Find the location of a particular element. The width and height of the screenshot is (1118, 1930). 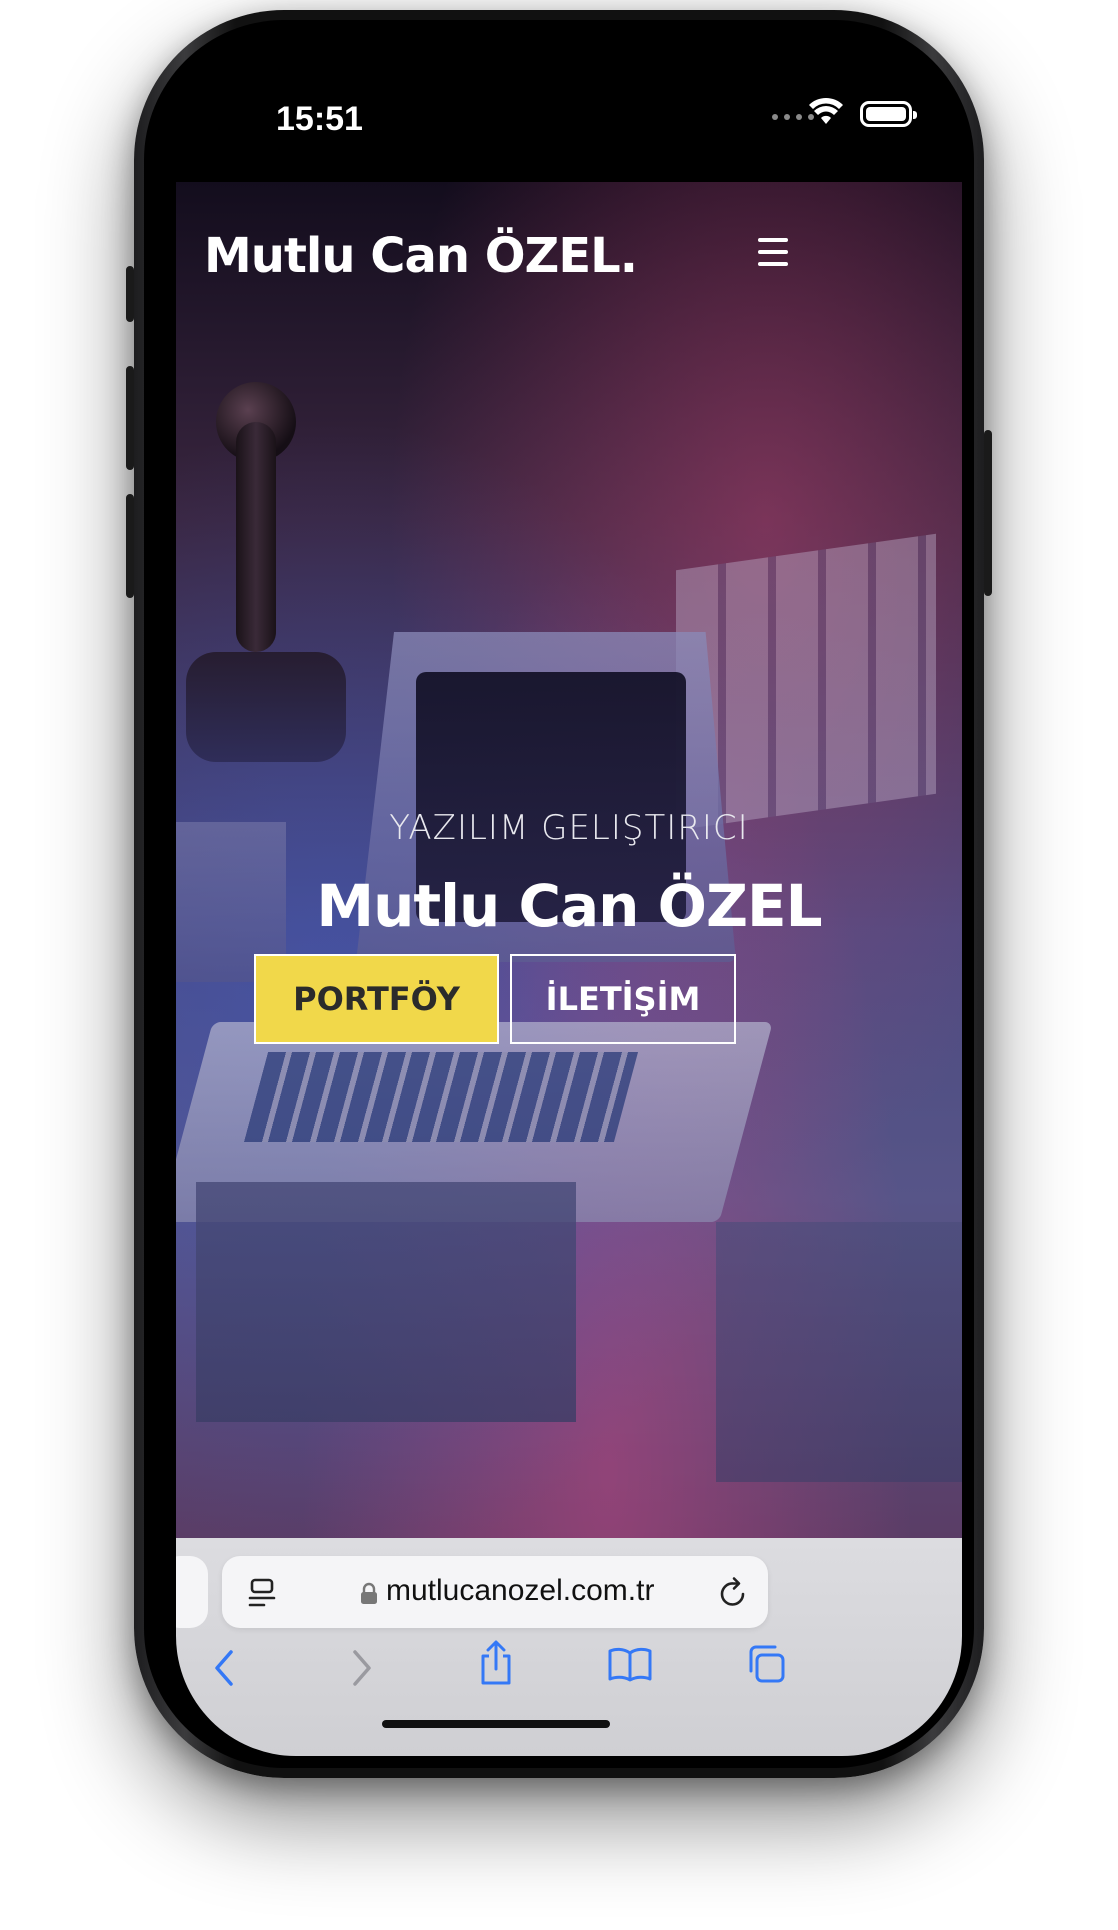

background-device-right is located at coordinates (839, 1352).